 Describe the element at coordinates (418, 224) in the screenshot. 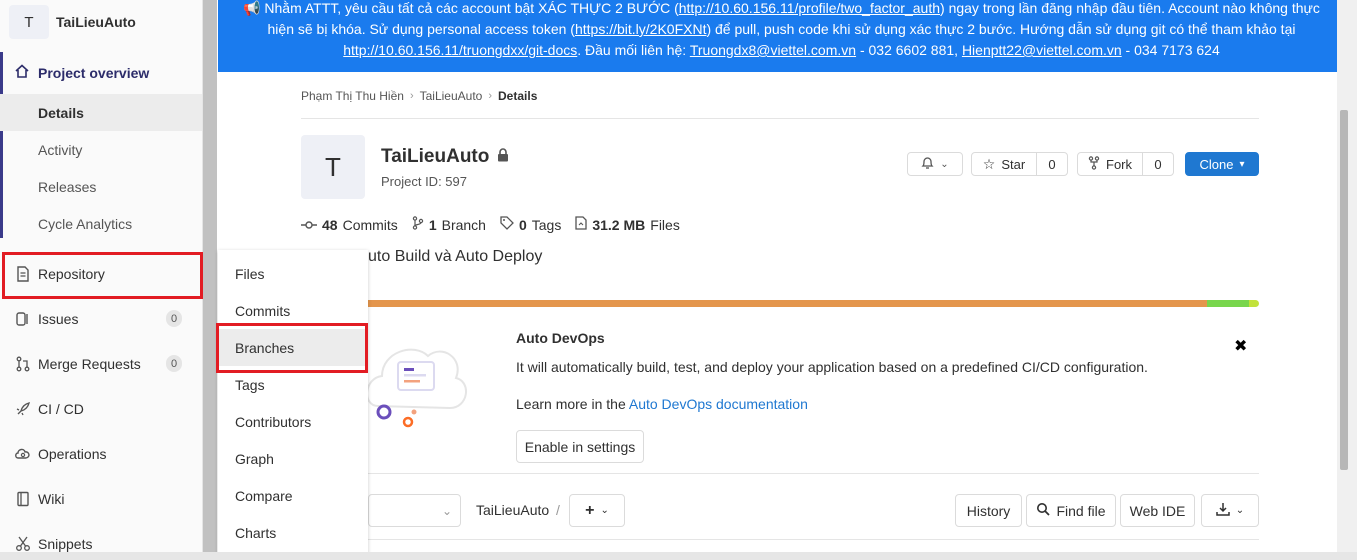

I see `branch-icon` at that location.